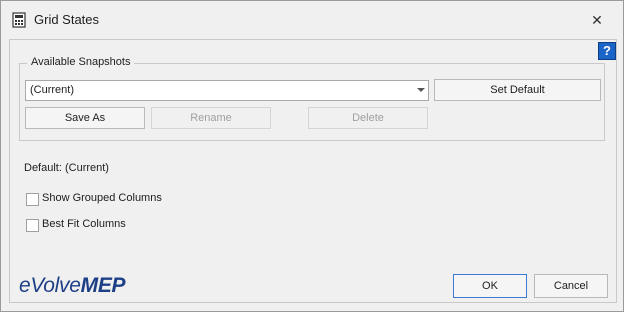 The image size is (624, 312). What do you see at coordinates (103, 285) in the screenshot?
I see `logo-text-mep: MEP` at bounding box center [103, 285].